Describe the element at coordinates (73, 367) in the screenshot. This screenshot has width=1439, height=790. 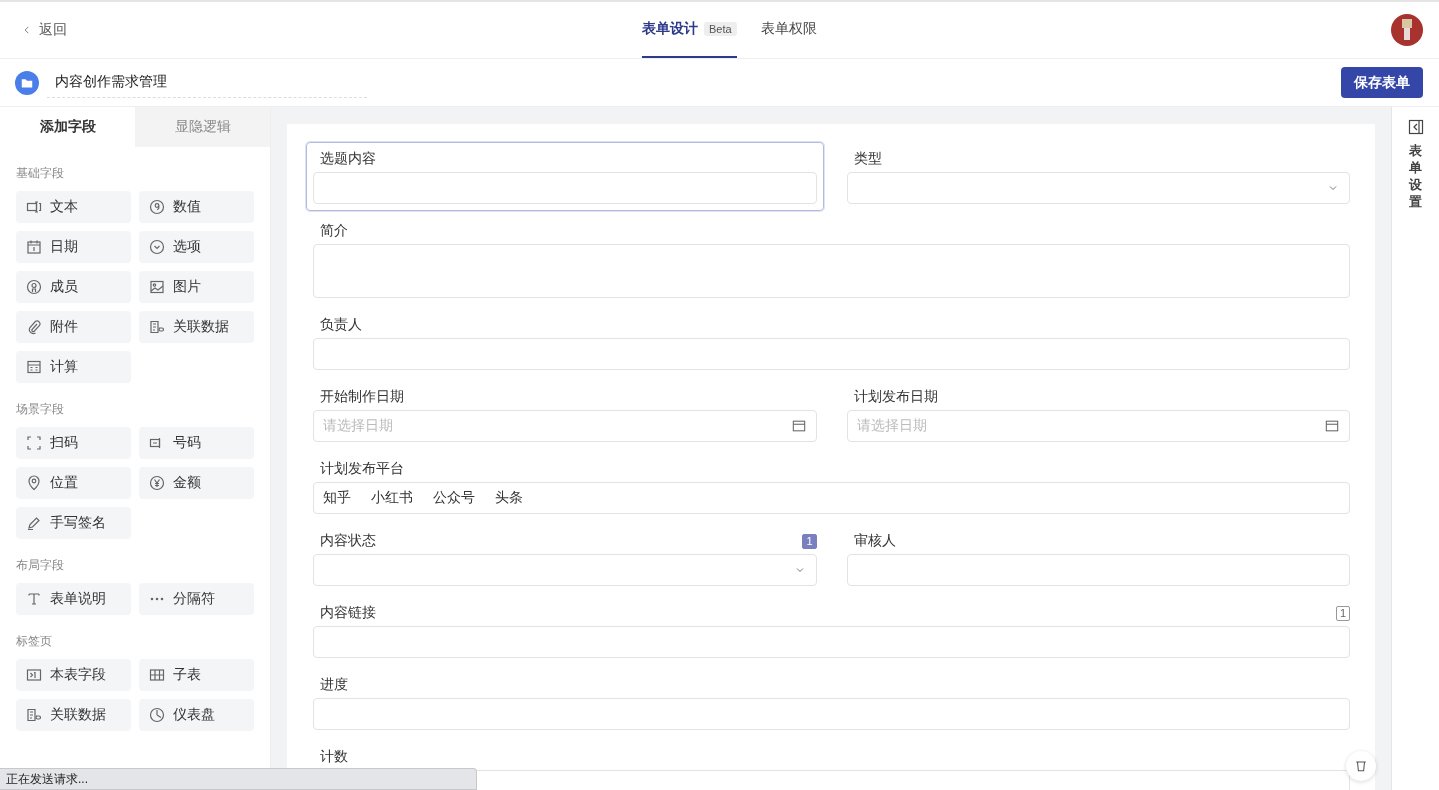
I see `field-type-button: 计算` at that location.